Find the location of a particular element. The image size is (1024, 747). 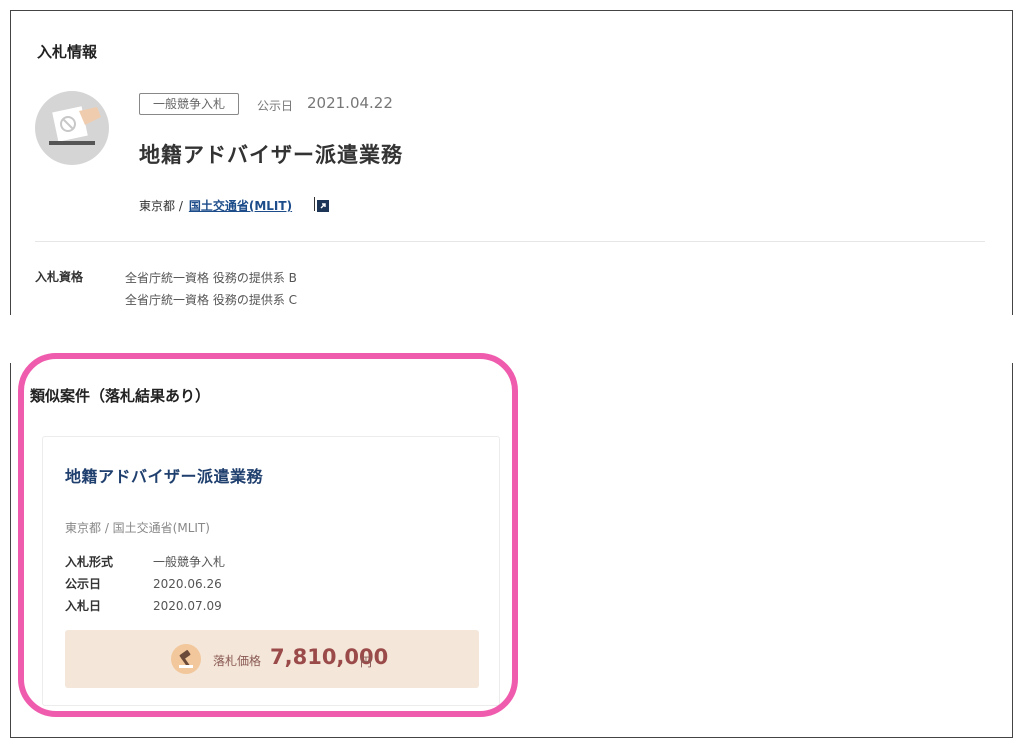

bid-info-title: 入札情報 is located at coordinates (67, 52).